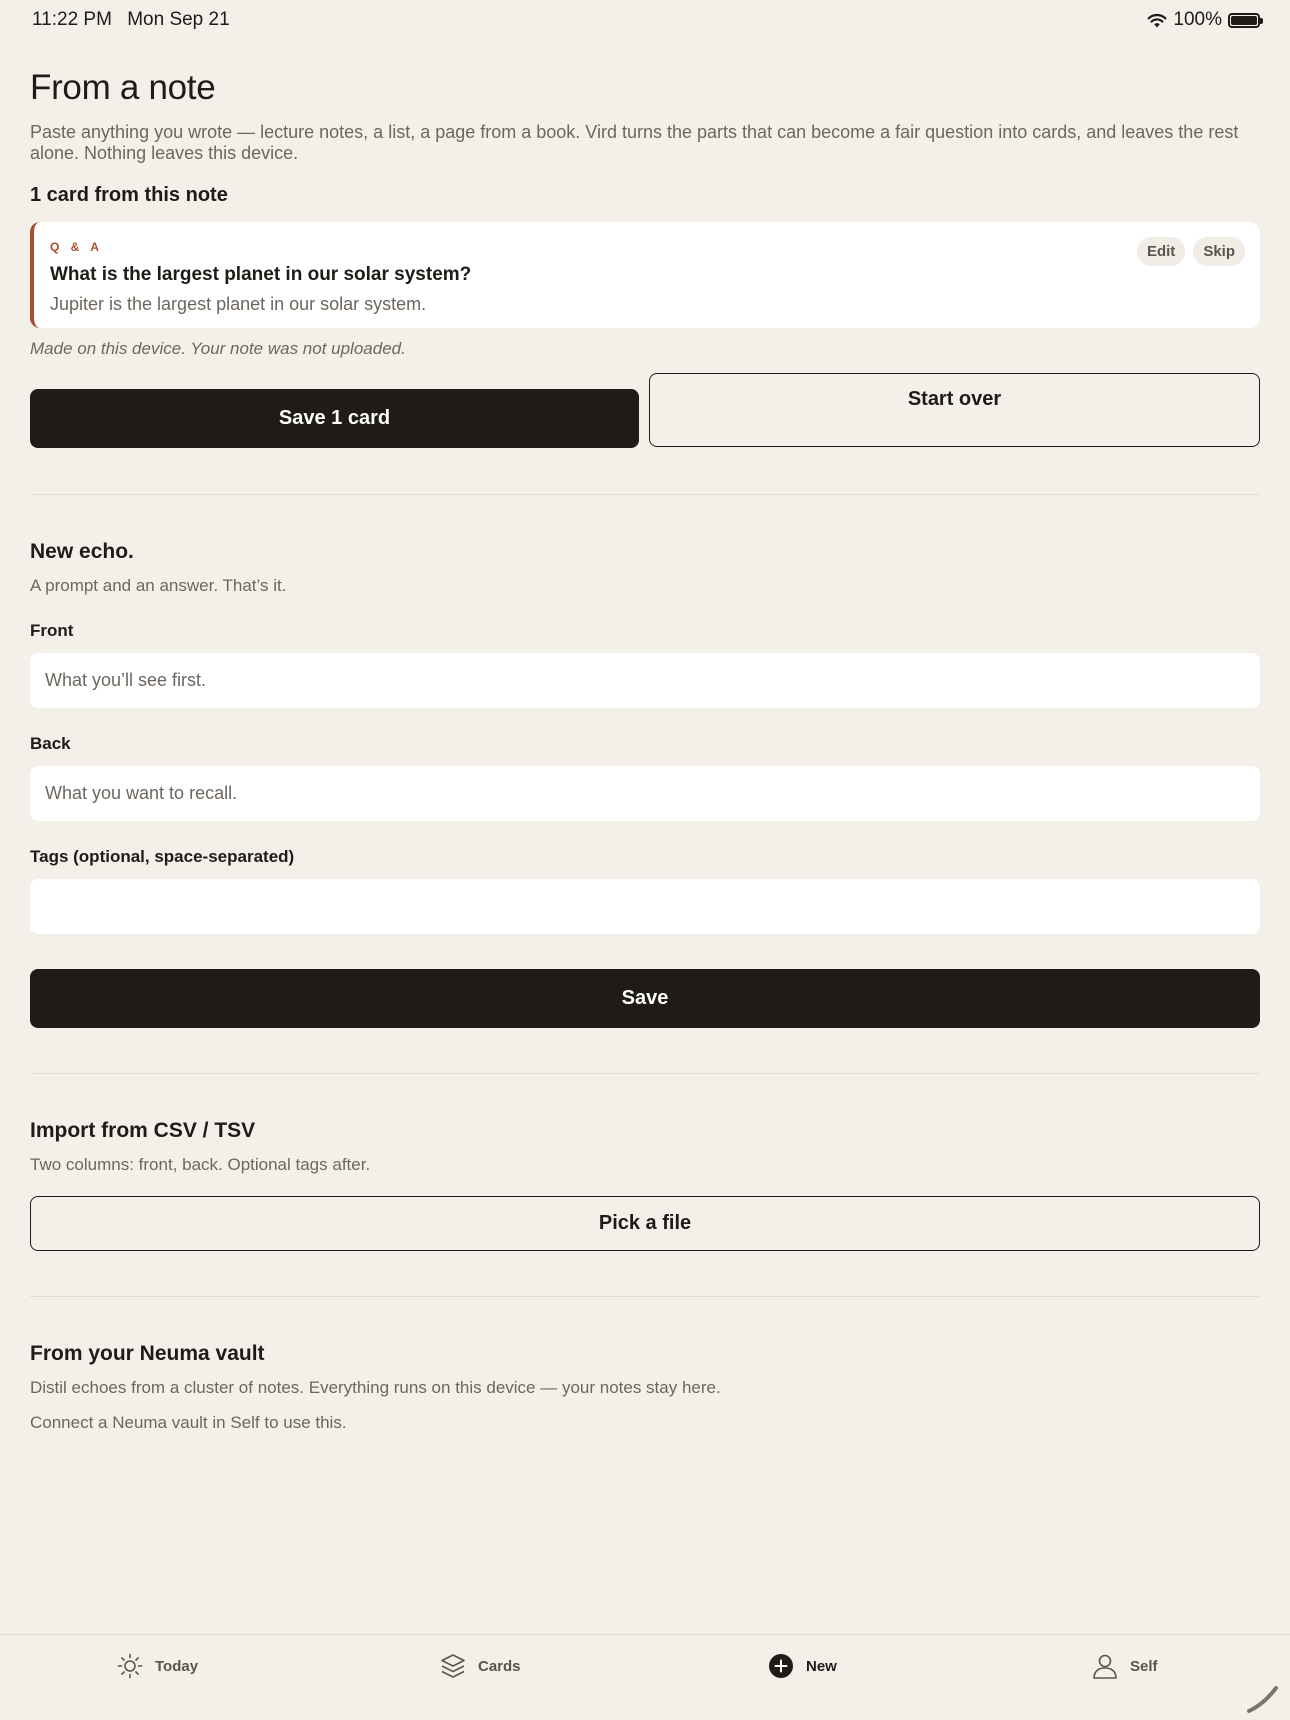 This screenshot has height=1720, width=1290. I want to click on status-date: Mon Sep 21, so click(178, 19).